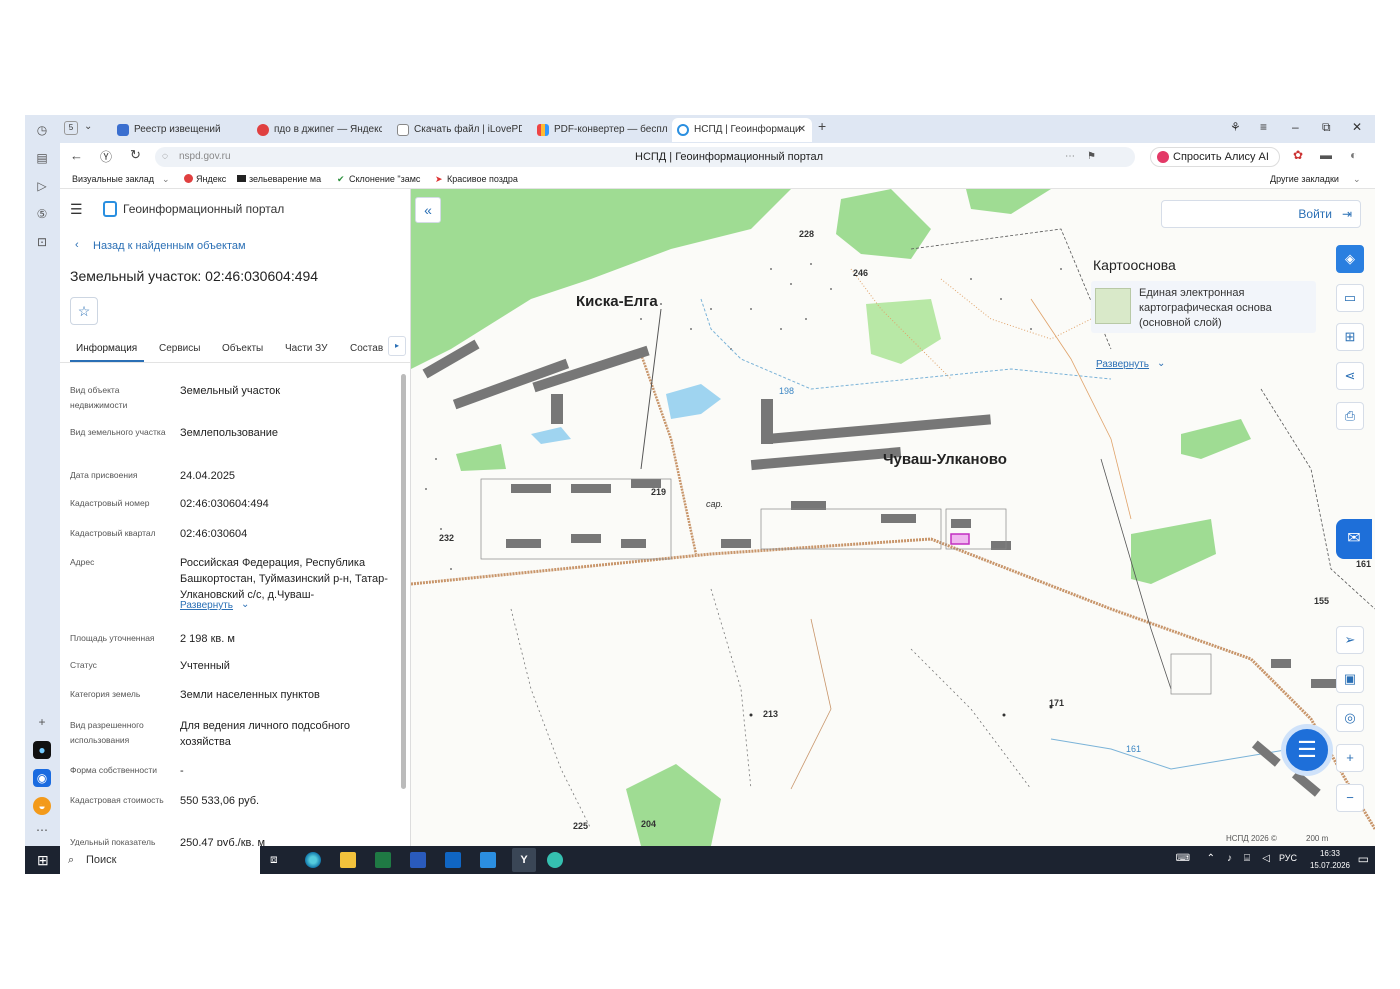  I want to click on expand-address-link: Развернуть, so click(206, 605).